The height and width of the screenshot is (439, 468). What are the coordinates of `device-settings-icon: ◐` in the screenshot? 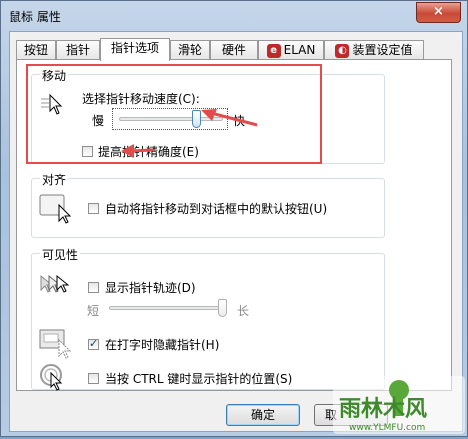 It's located at (342, 50).